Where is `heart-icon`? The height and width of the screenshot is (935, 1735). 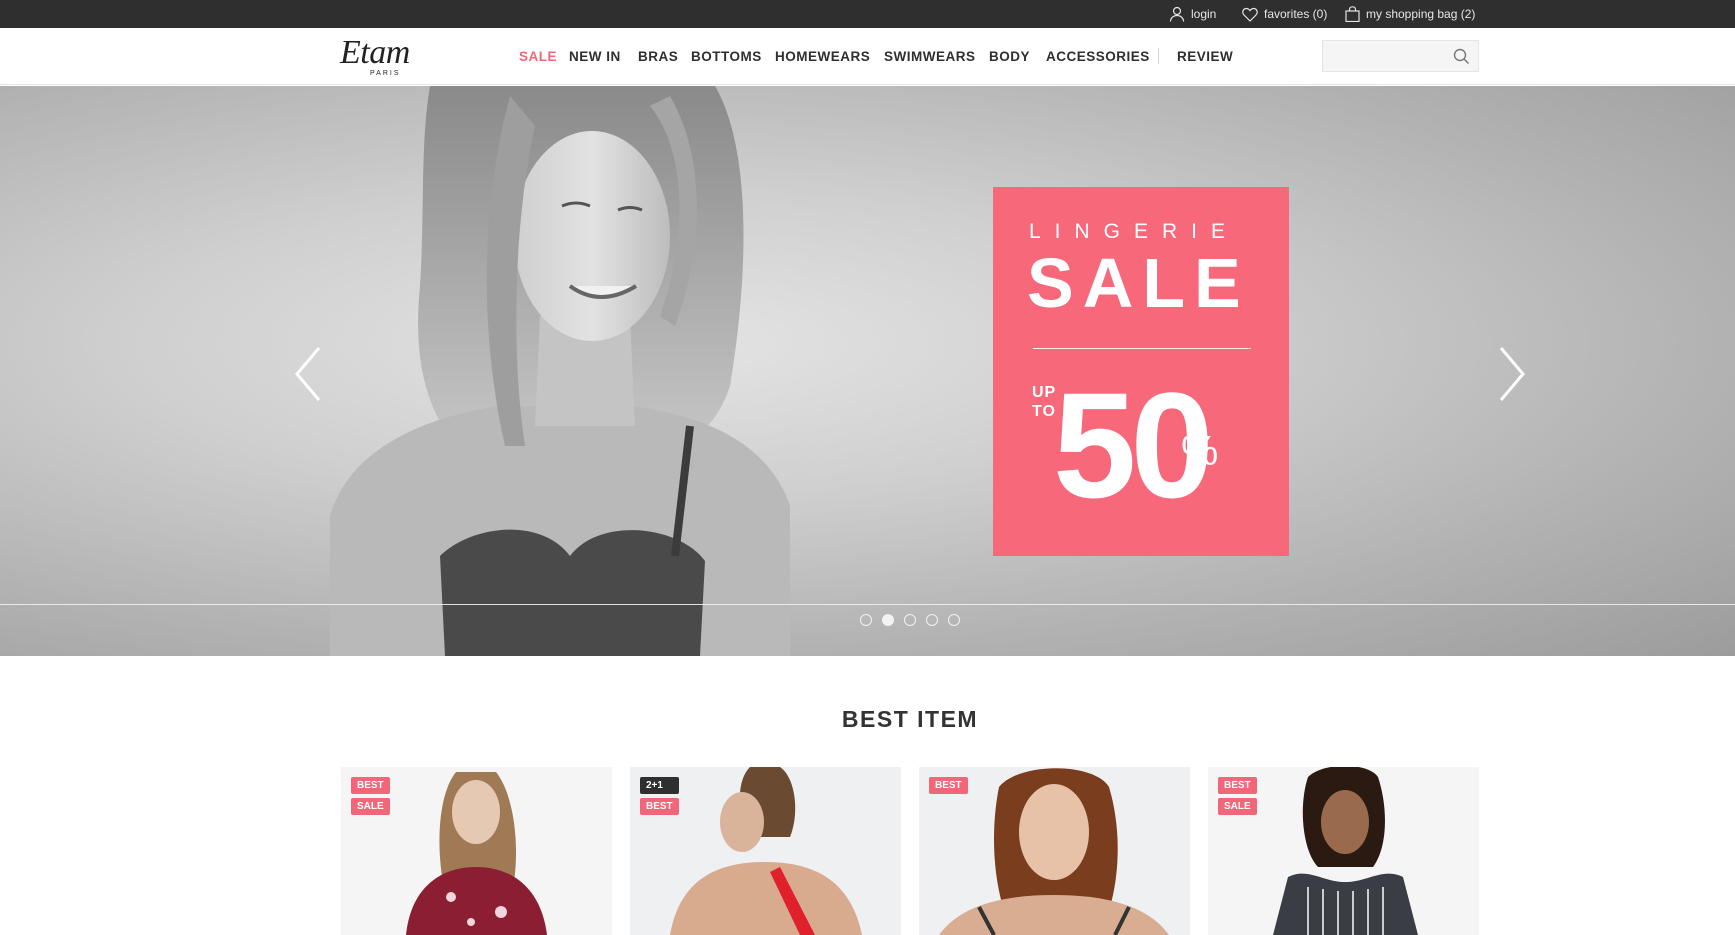
heart-icon is located at coordinates (1250, 14).